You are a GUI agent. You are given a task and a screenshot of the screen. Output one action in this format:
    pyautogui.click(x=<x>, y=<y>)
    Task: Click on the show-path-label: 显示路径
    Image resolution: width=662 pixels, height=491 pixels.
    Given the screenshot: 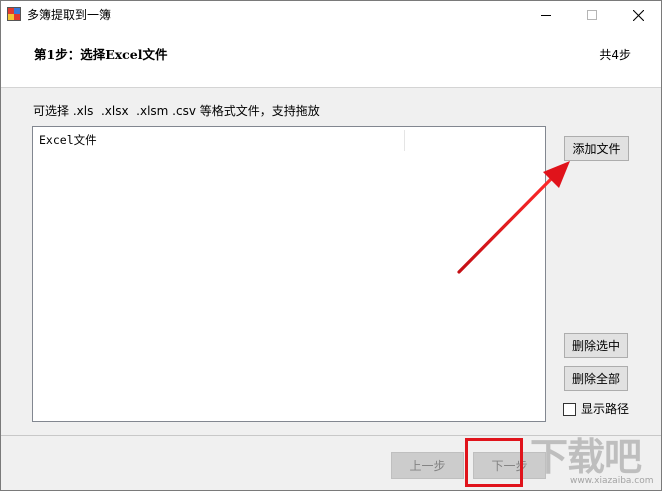 What is the action you would take?
    pyautogui.click(x=605, y=409)
    